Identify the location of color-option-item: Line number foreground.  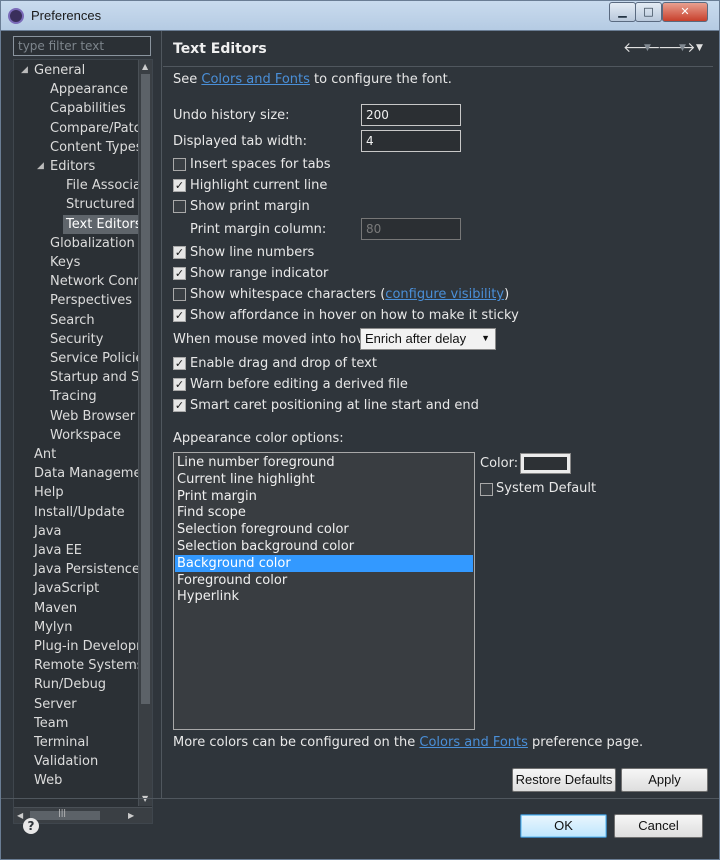
(324, 462).